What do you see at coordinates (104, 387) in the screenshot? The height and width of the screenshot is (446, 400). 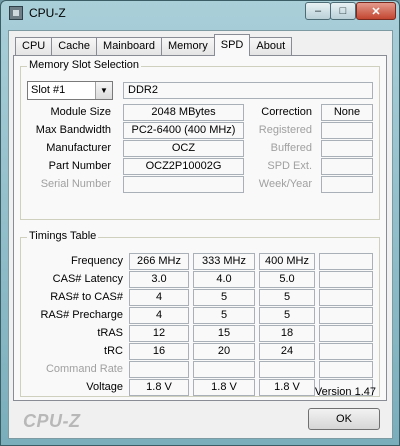 I see `timing-row-label: Voltage` at bounding box center [104, 387].